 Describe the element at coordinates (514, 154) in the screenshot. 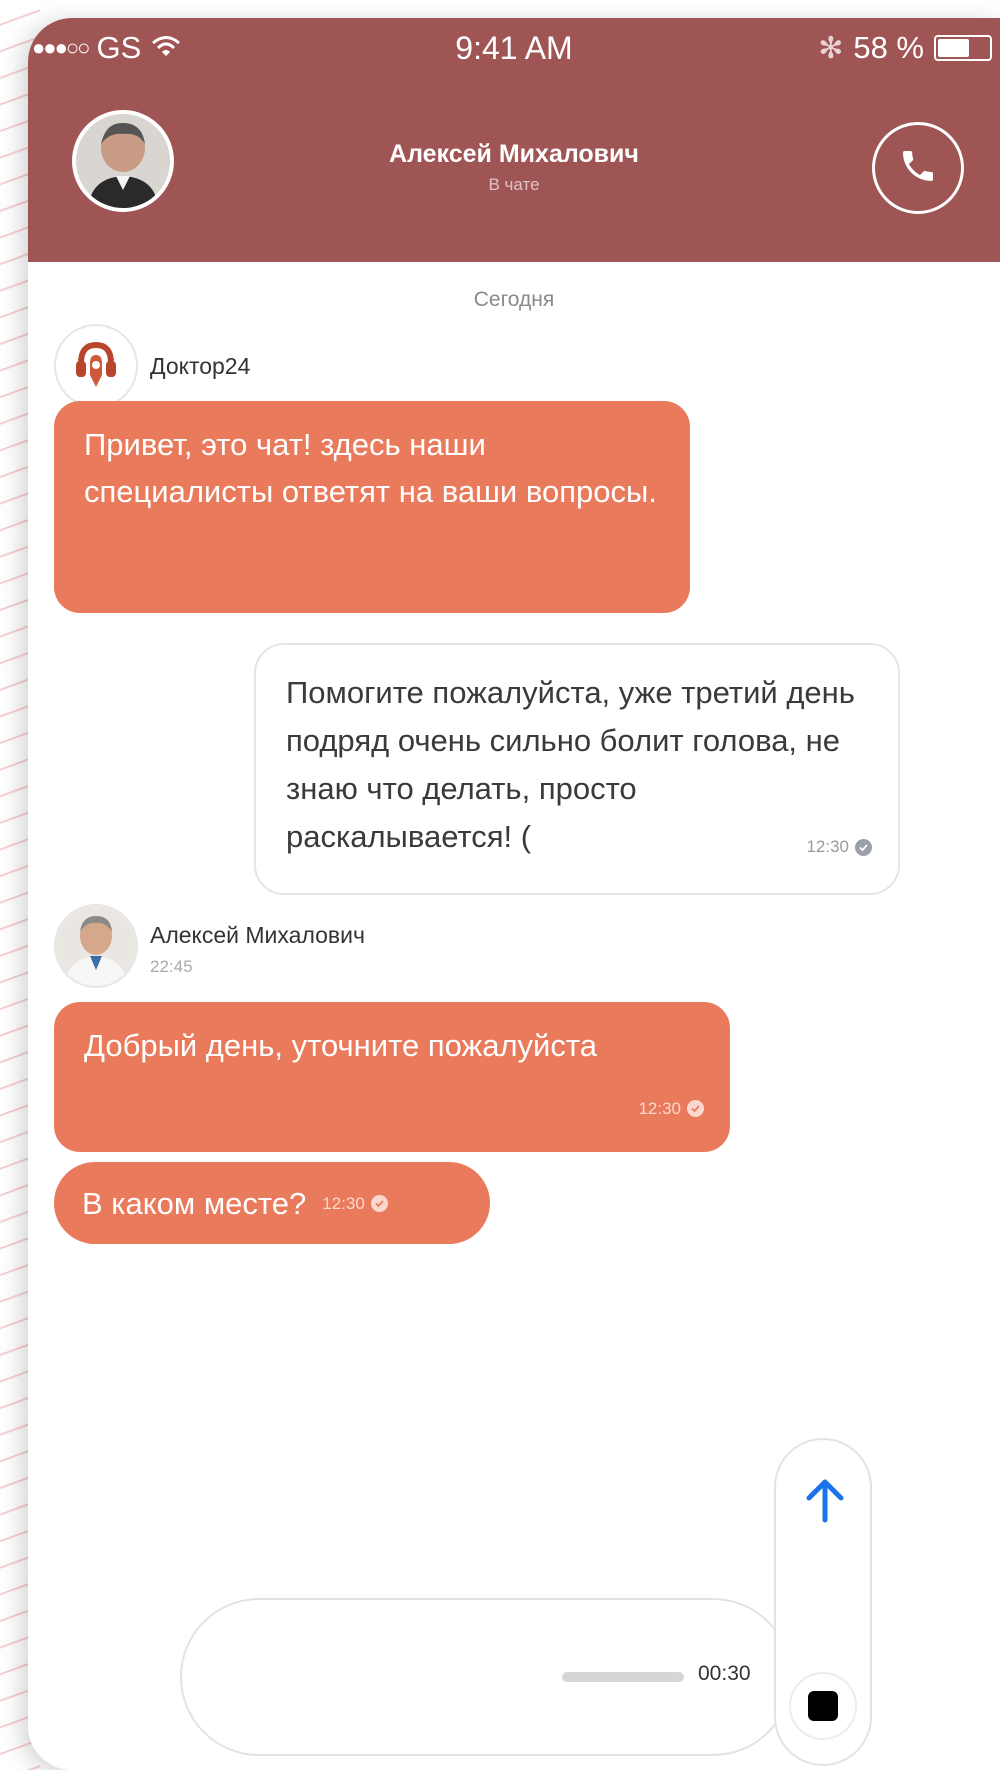

I see `contact-name: Алексей Михалович` at that location.